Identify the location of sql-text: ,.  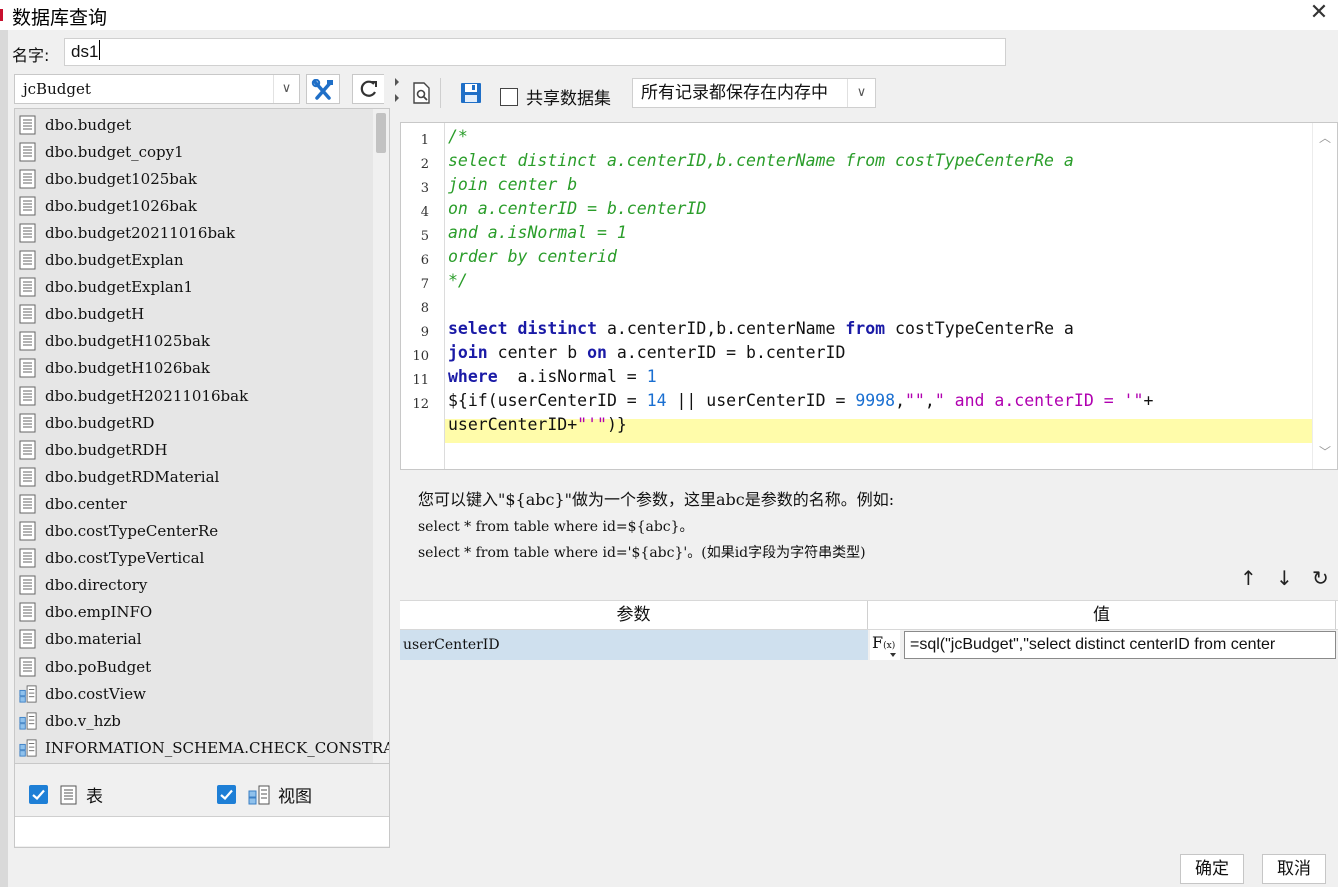
(929, 400).